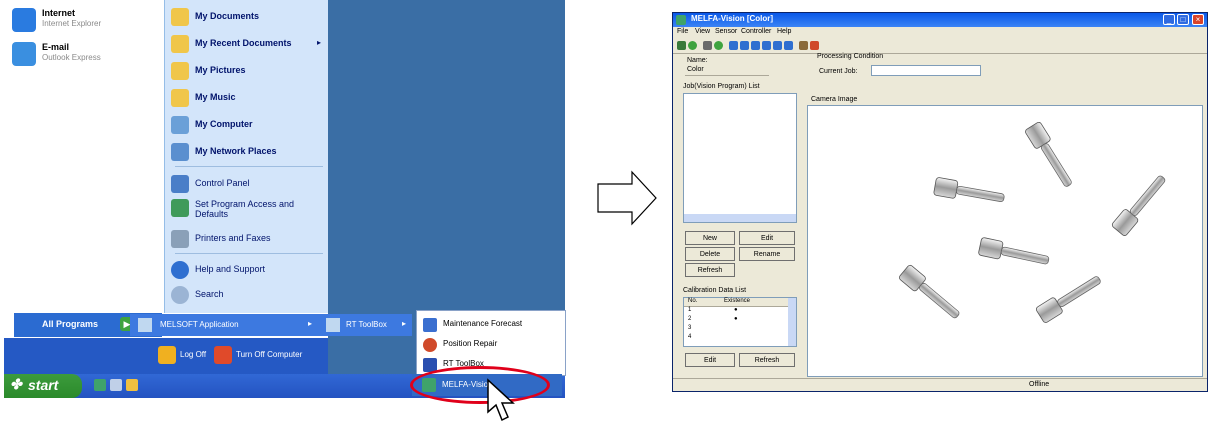 The width and height of the screenshot is (1211, 424). What do you see at coordinates (180, 239) in the screenshot?
I see `printer-icon` at bounding box center [180, 239].